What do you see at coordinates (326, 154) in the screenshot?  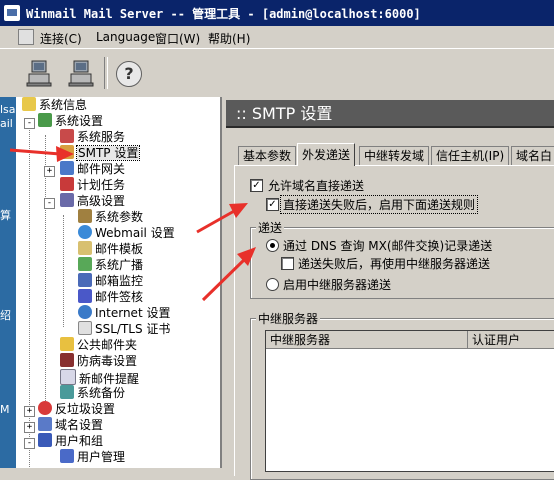 I see `tab-outbound-delivery: 外发递送` at bounding box center [326, 154].